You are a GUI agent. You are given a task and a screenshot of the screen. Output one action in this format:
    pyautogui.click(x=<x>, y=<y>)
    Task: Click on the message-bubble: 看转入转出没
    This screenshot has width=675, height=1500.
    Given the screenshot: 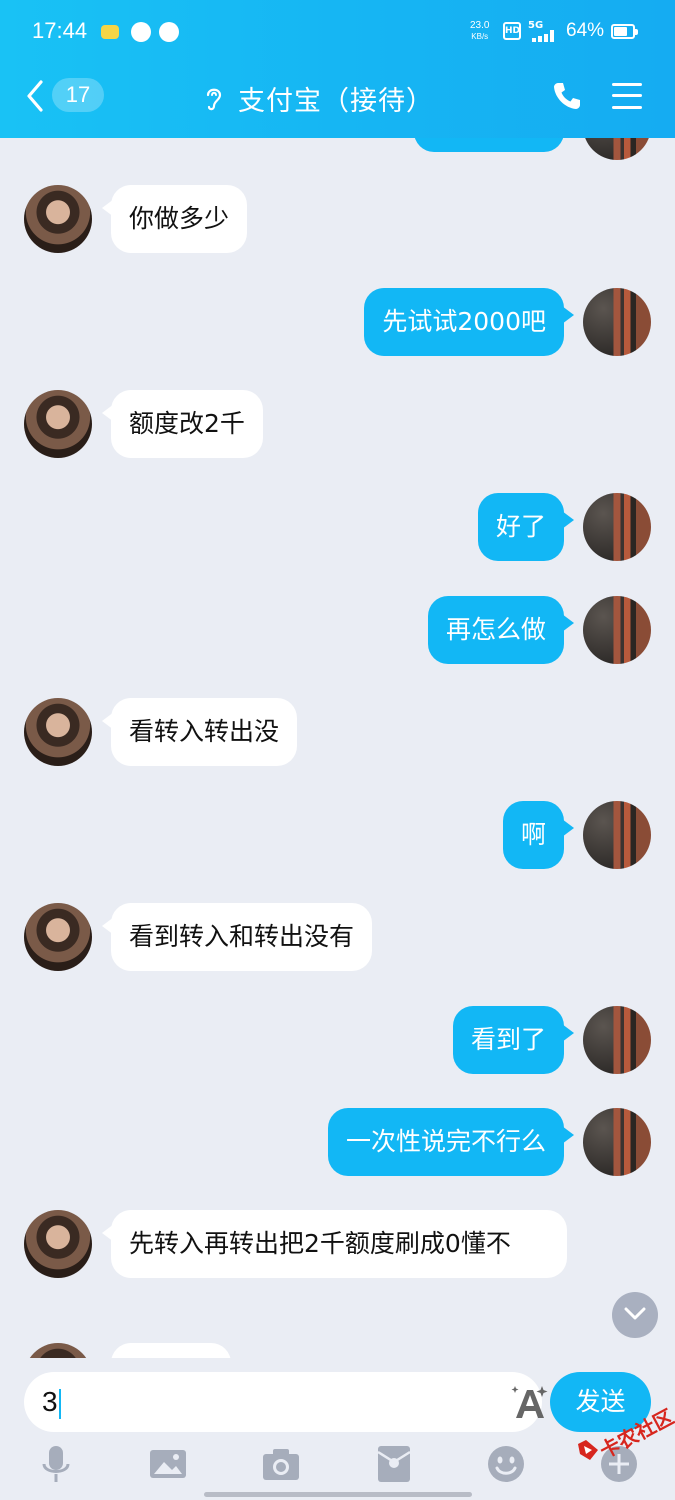 What is the action you would take?
    pyautogui.click(x=199, y=732)
    